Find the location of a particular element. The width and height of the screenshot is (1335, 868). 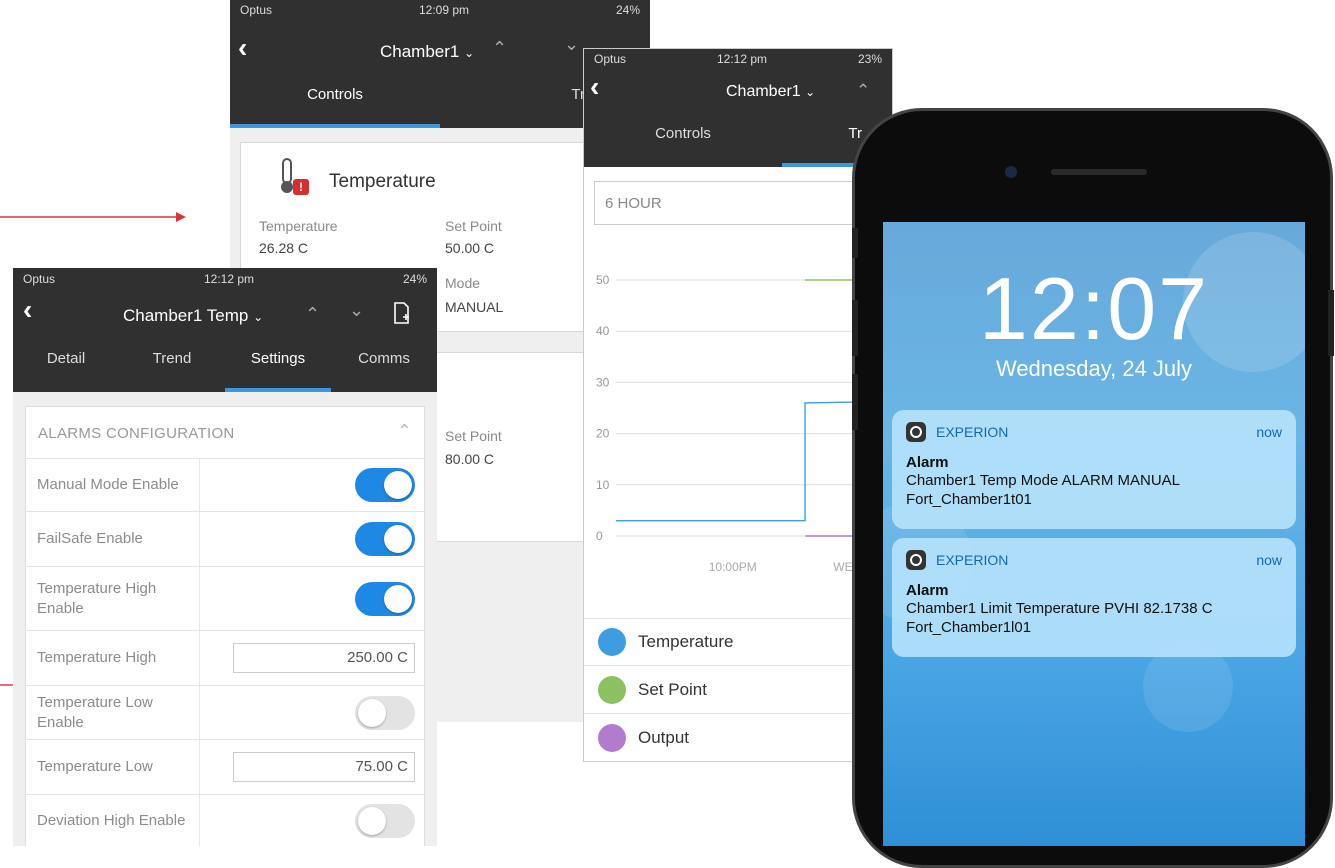

setting-label: Deviation High Enable is located at coordinates (112, 820).